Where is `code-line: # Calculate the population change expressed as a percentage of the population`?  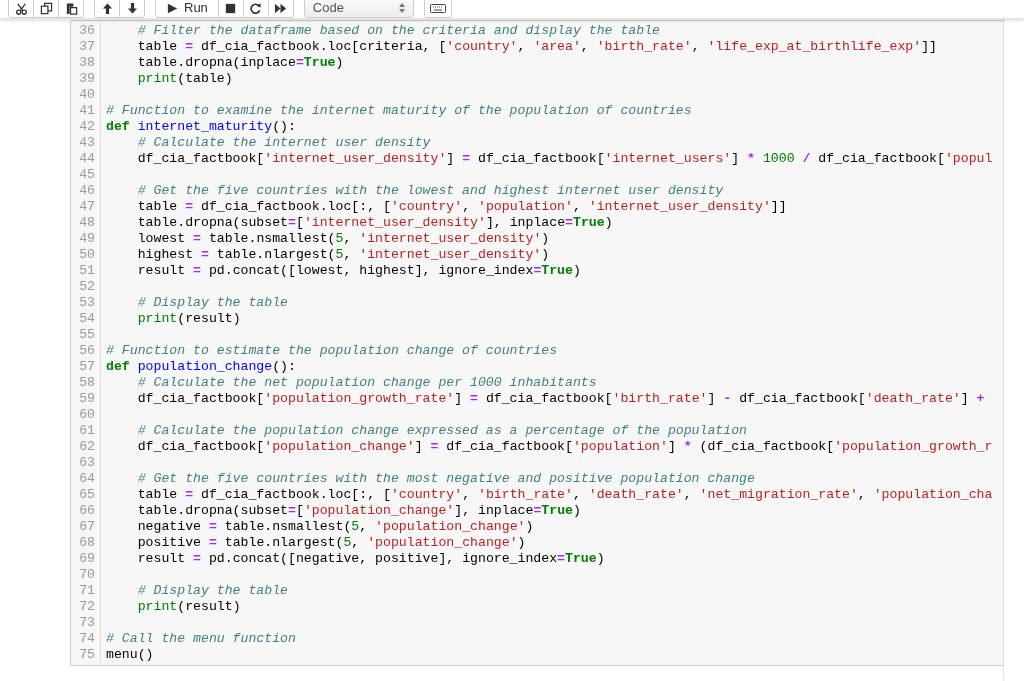
code-line: # Calculate the population change expressed as a percentage of the population is located at coordinates (442, 431).